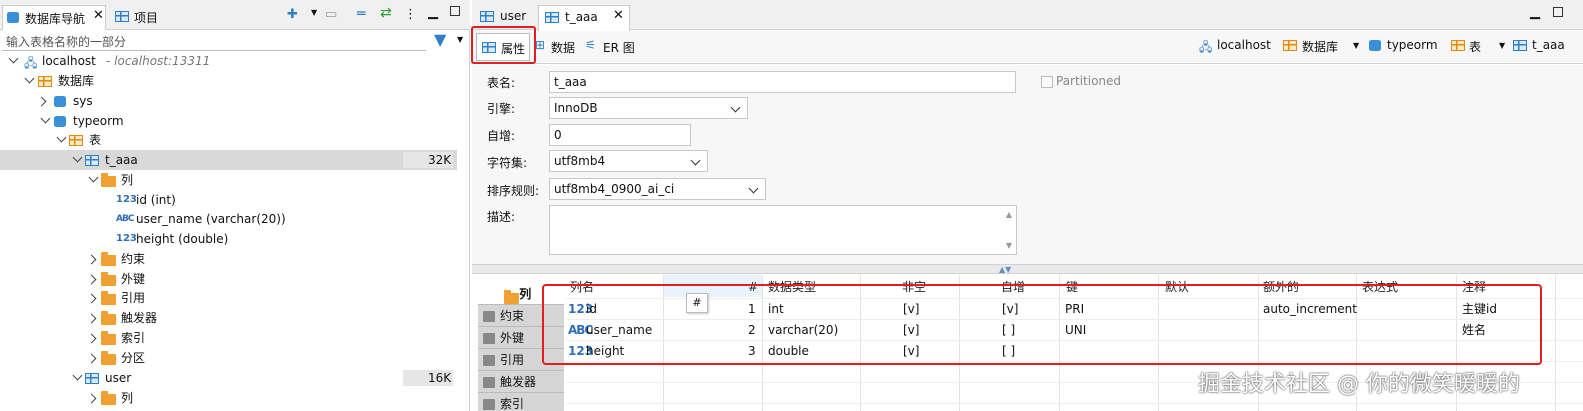  Describe the element at coordinates (125, 219) in the screenshot. I see `text-column-icon: ABC` at that location.